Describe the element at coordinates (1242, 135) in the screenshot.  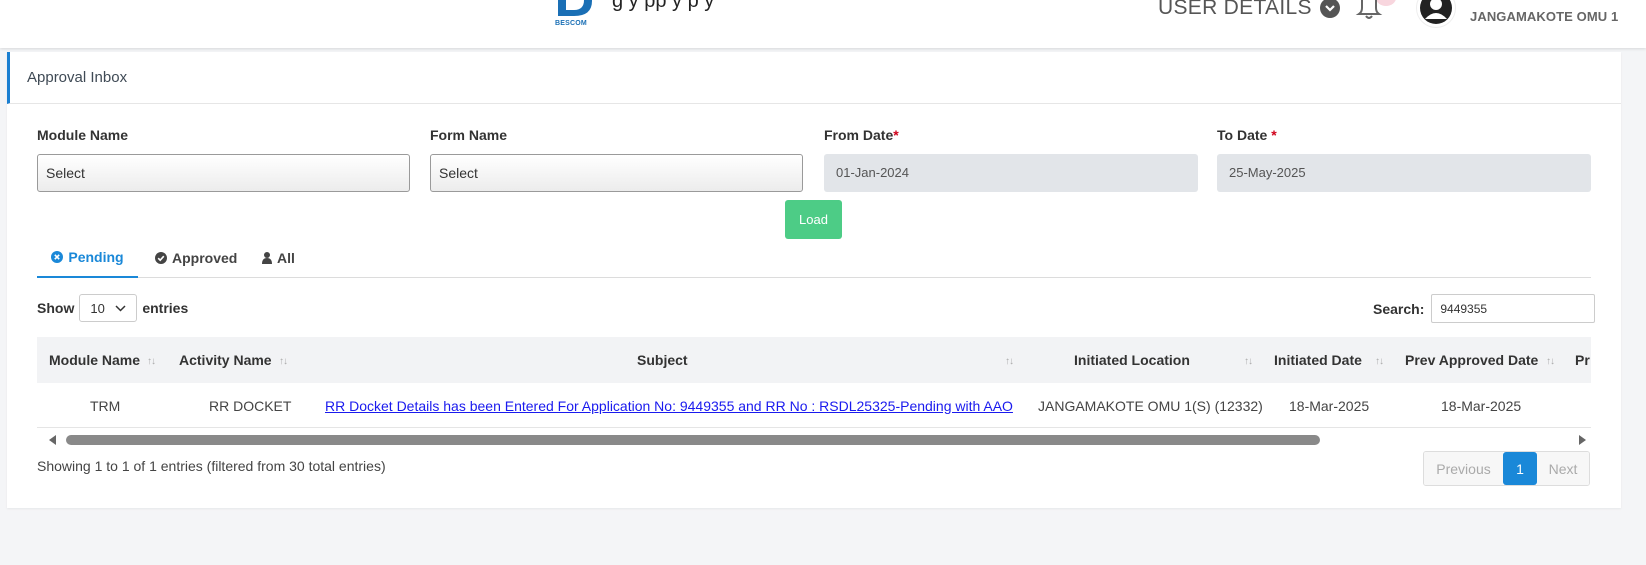
I see `to-date-label-text: To Date` at that location.